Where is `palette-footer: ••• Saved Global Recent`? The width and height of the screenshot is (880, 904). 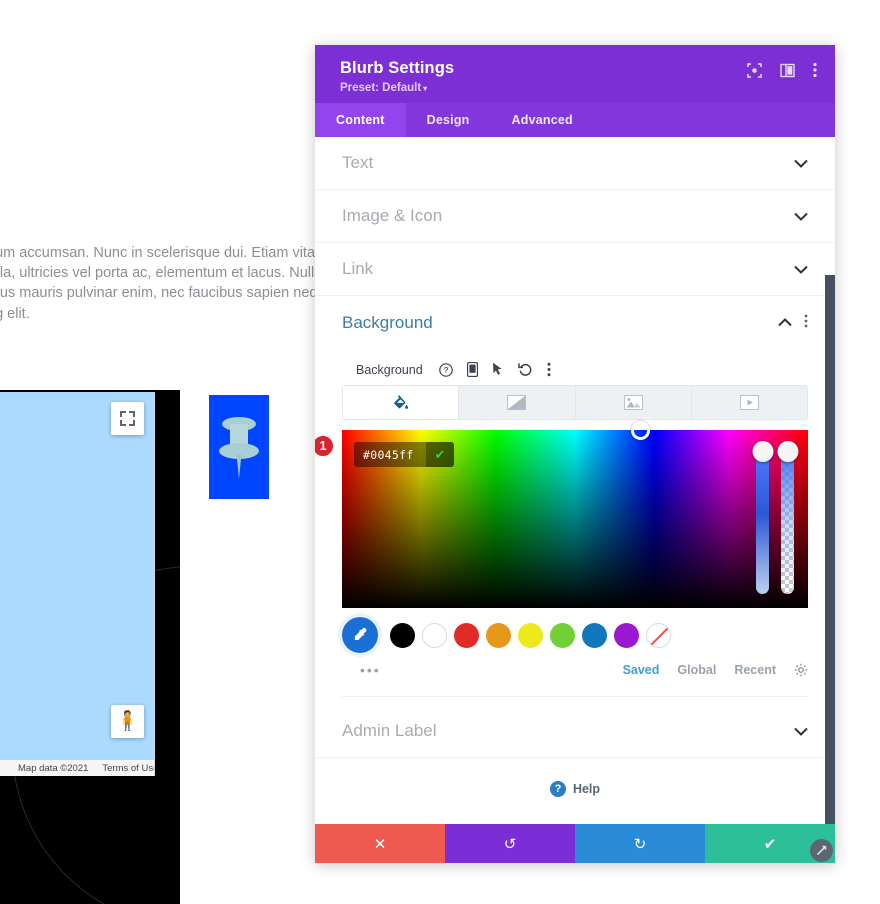 palette-footer: ••• Saved Global Recent is located at coordinates (575, 665).